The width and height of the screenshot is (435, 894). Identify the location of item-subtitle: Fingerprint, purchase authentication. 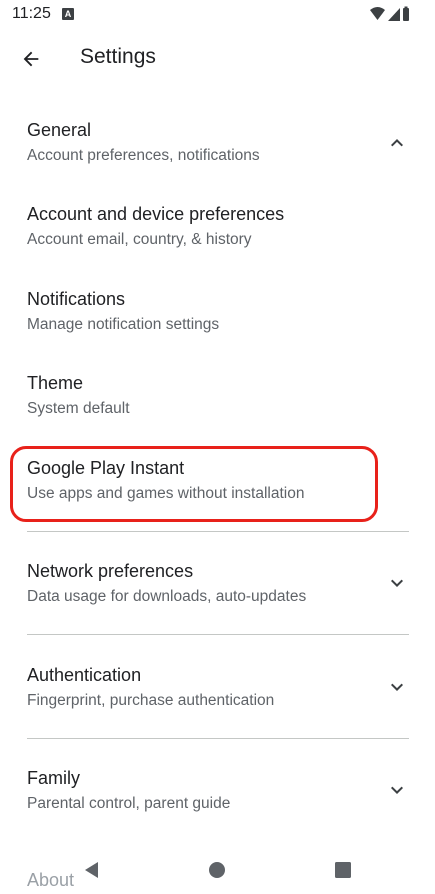
(151, 700).